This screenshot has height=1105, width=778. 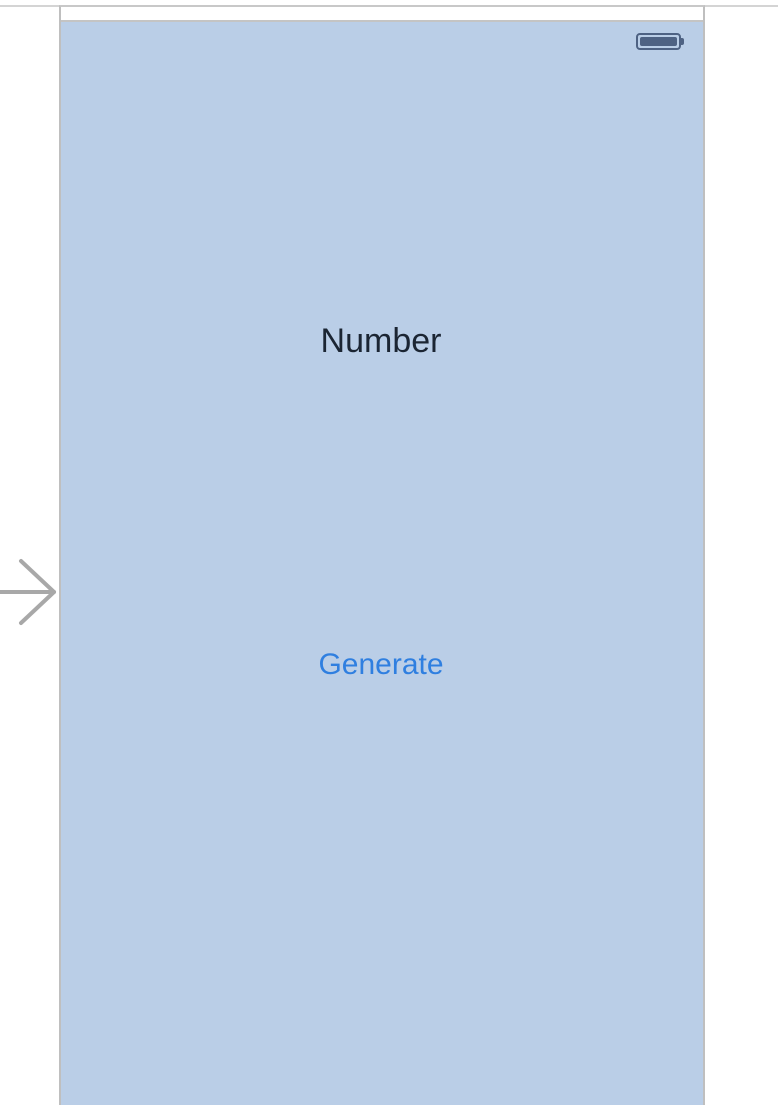 I want to click on number-label: Number, so click(x=381, y=341).